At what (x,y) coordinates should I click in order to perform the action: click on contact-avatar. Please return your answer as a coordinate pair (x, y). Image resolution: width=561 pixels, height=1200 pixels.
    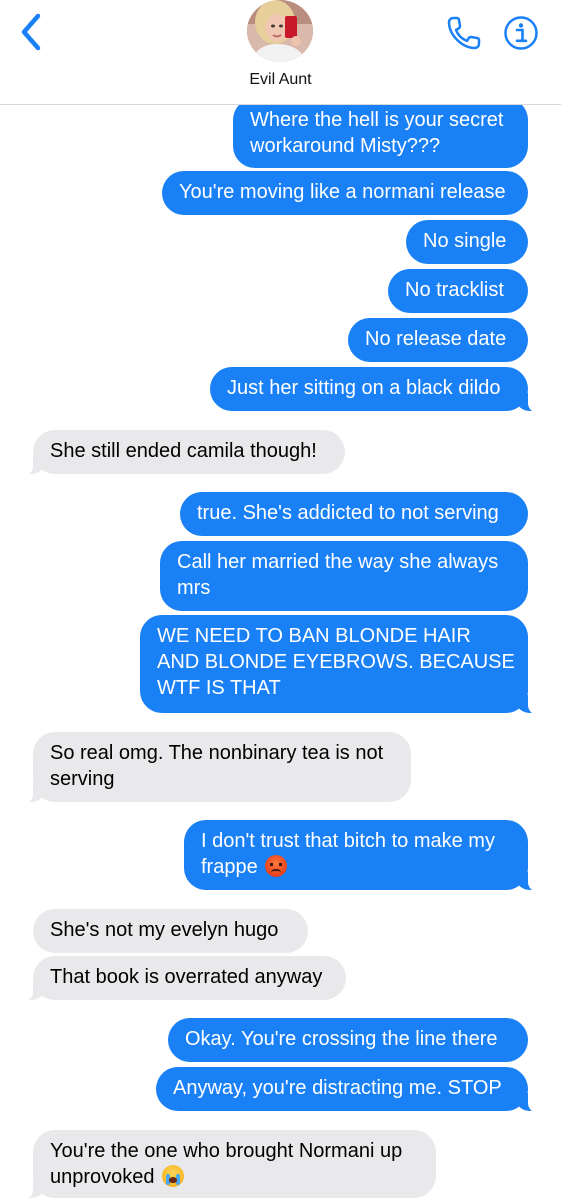
    Looking at the image, I should click on (280, 31).